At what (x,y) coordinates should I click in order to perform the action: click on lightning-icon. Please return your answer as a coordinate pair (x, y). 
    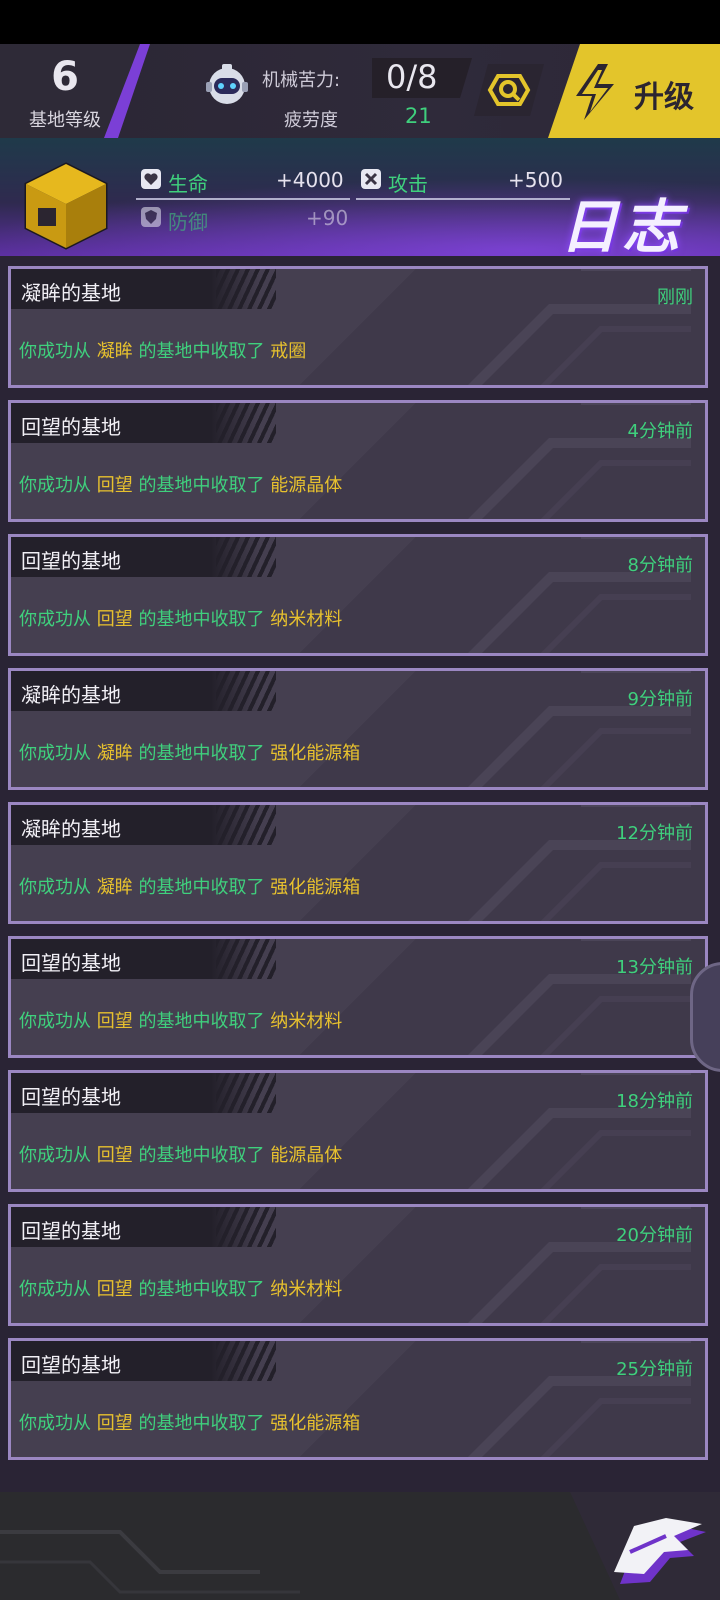
    Looking at the image, I should click on (595, 92).